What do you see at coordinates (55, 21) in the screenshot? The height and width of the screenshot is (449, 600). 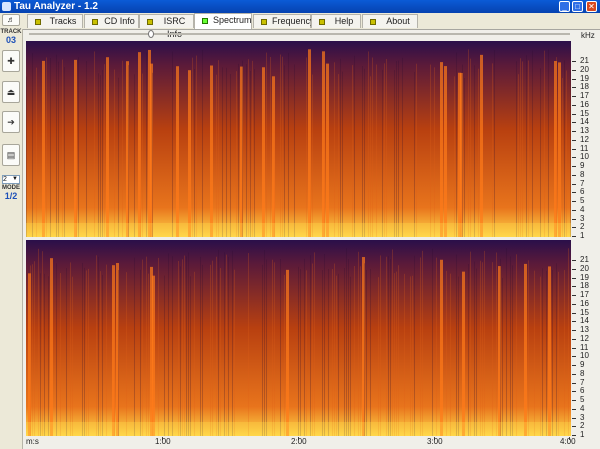 I see `tab-tracks: Tracks` at bounding box center [55, 21].